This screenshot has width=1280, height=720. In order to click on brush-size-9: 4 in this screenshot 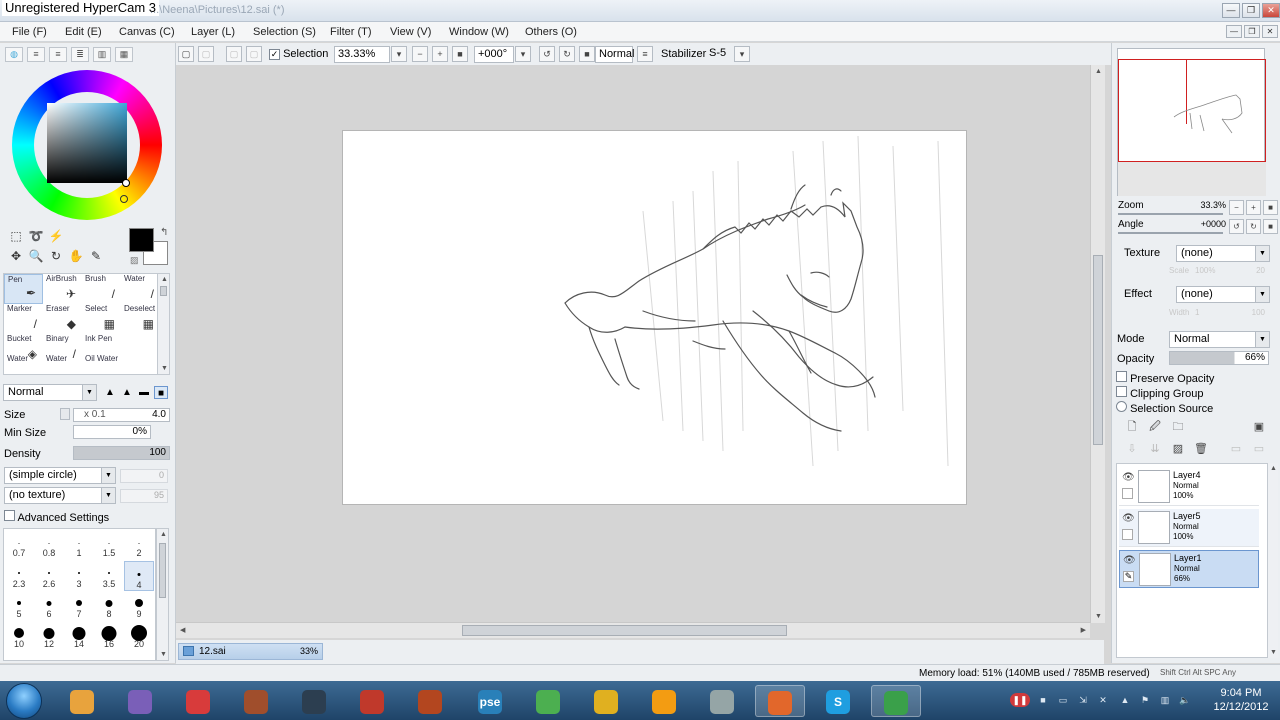, I will do `click(139, 576)`.